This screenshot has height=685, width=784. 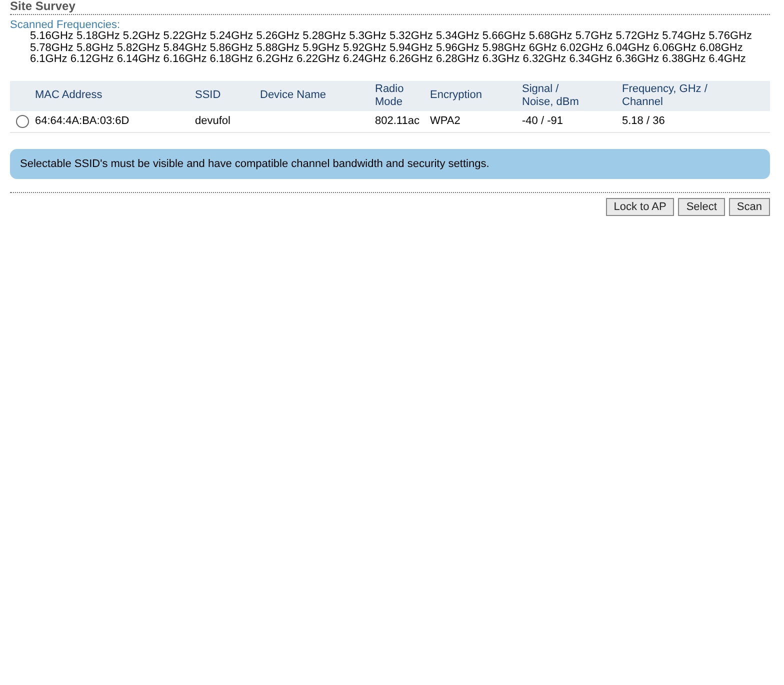 I want to click on table-cell: WPA2, so click(x=445, y=121).